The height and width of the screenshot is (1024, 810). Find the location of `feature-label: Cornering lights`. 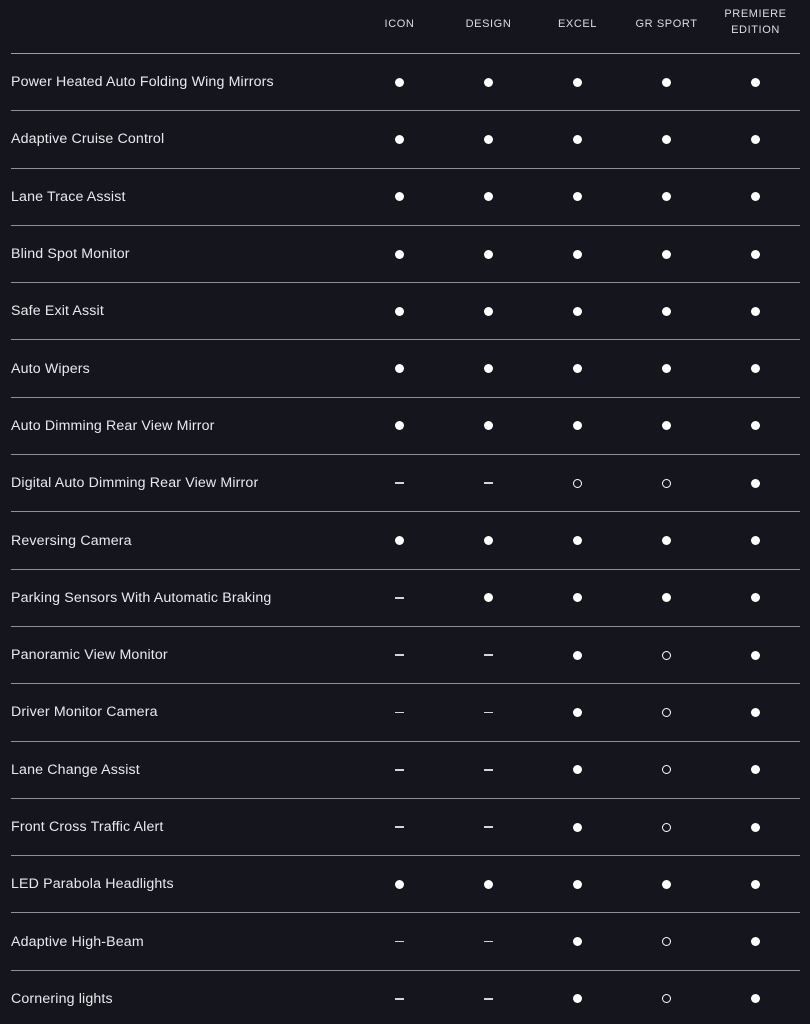

feature-label: Cornering lights is located at coordinates (62, 998).